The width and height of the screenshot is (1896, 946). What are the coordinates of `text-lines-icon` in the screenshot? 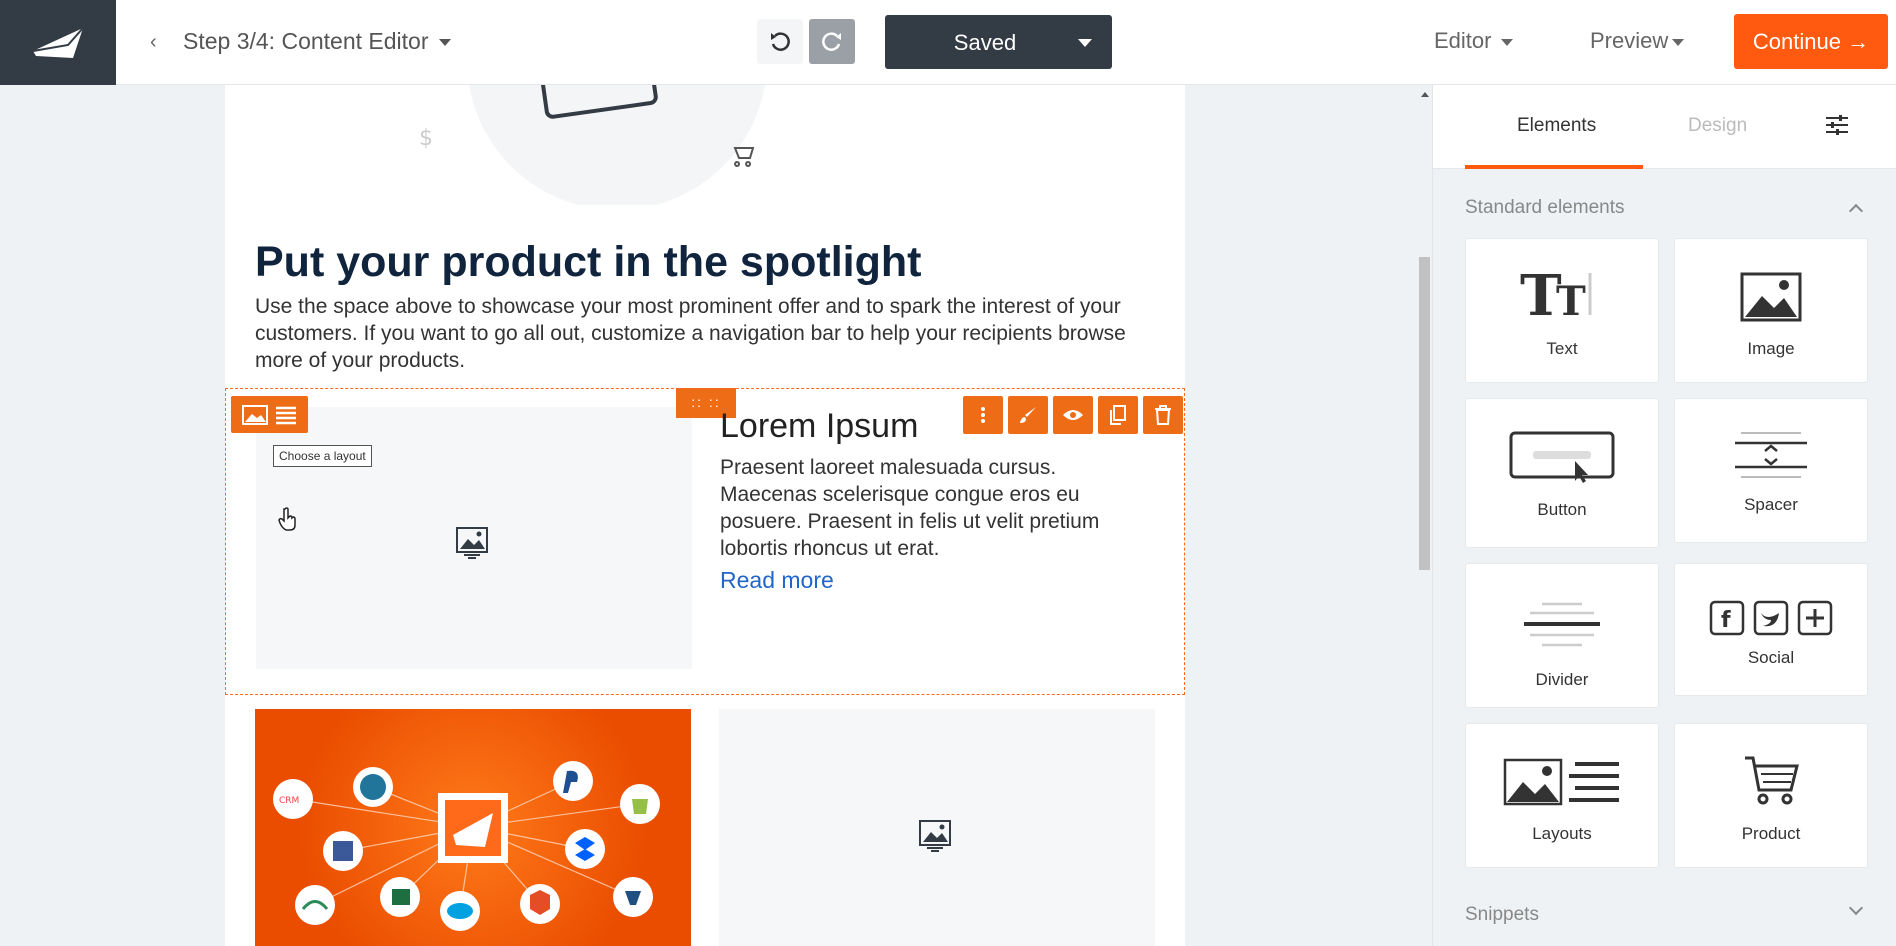 It's located at (285, 415).